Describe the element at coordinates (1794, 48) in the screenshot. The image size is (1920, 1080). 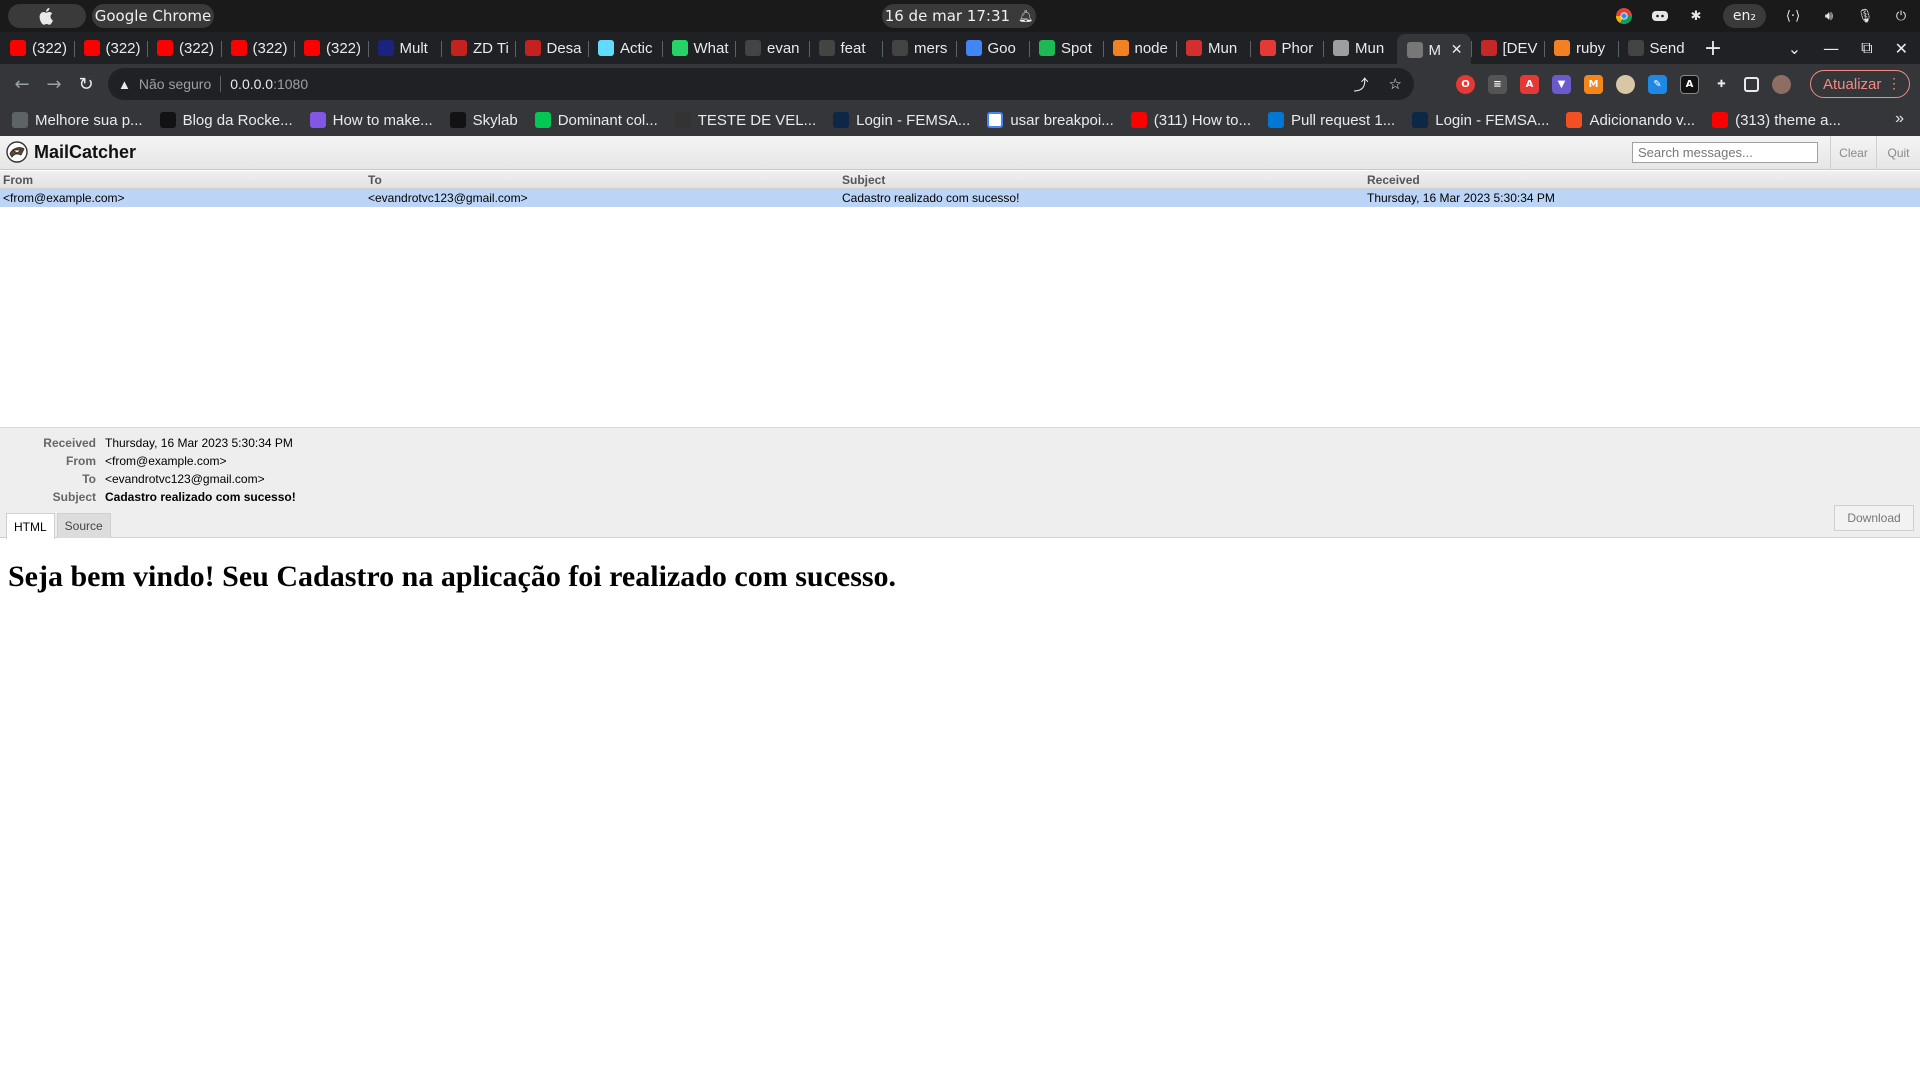
I see `tab-search-icon: ⌄` at that location.